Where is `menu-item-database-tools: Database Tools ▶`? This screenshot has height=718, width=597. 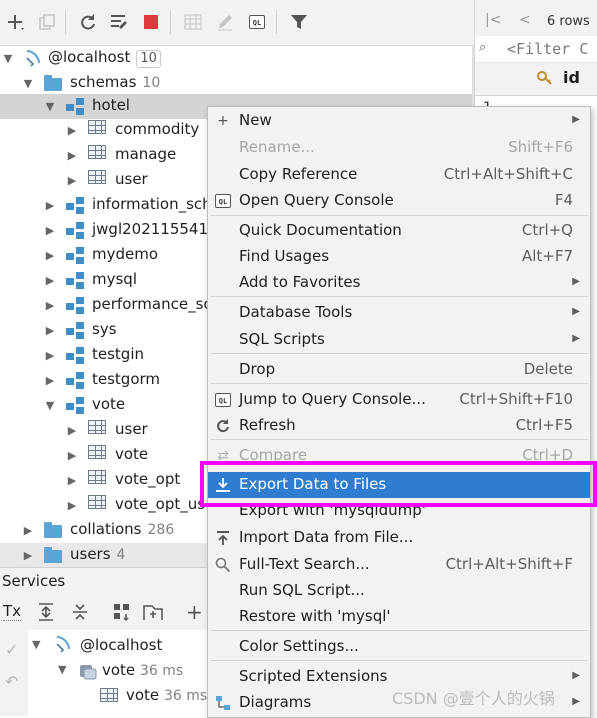 menu-item-database-tools: Database Tools ▶ is located at coordinates (399, 313).